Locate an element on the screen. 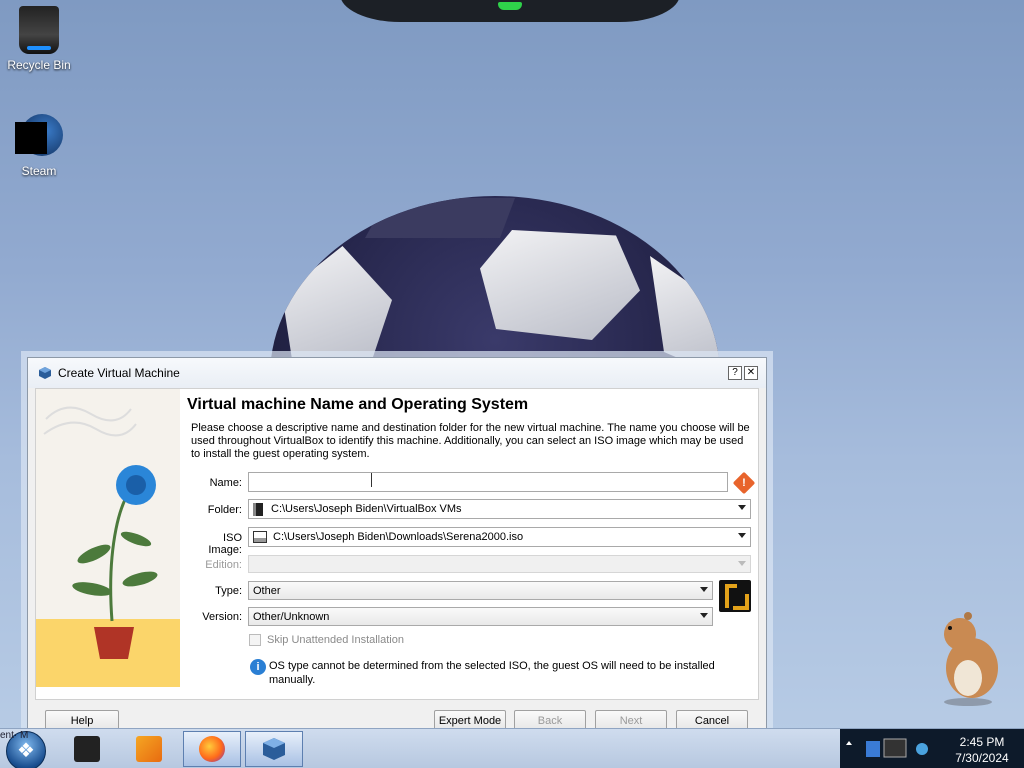  media-player-icon is located at coordinates (149, 749).